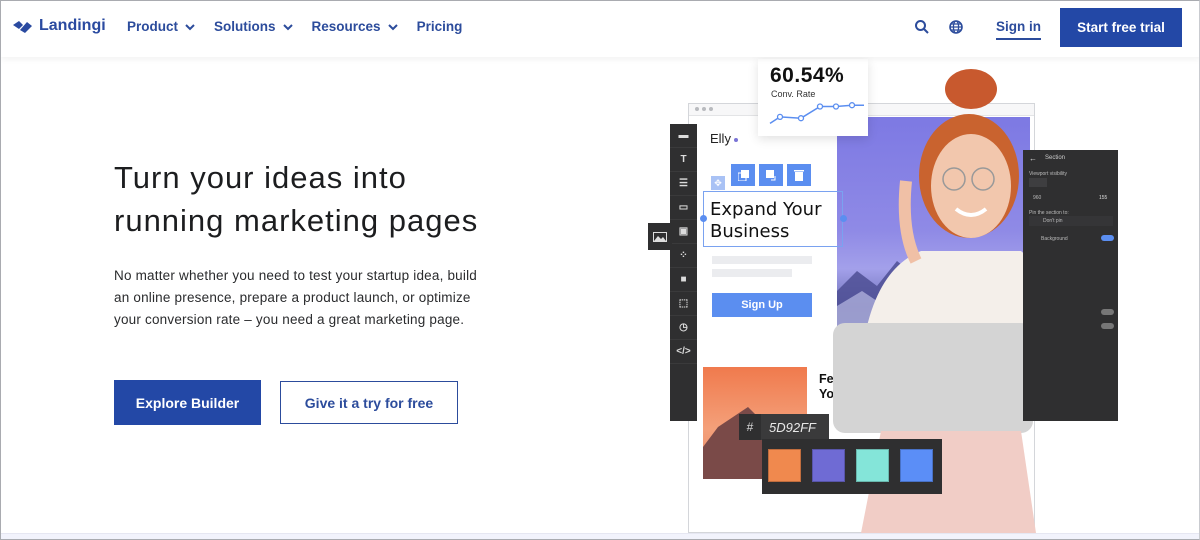 The width and height of the screenshot is (1200, 540). What do you see at coordinates (922, 27) in the screenshot?
I see `search-icon` at bounding box center [922, 27].